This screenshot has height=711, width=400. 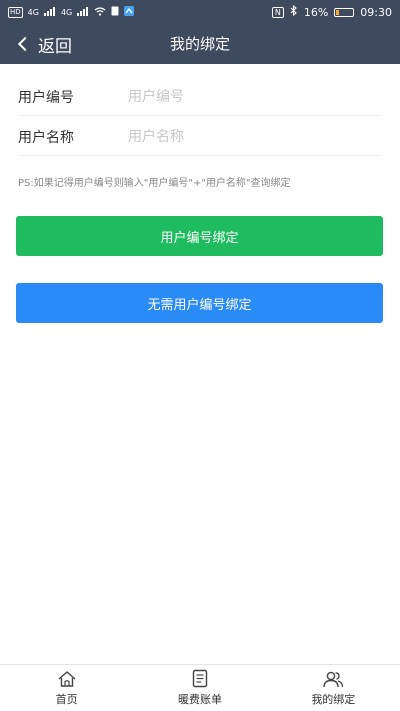 What do you see at coordinates (200, 12) in the screenshot?
I see `status-bar: HD 4G 4G N 16% 09:30` at bounding box center [200, 12].